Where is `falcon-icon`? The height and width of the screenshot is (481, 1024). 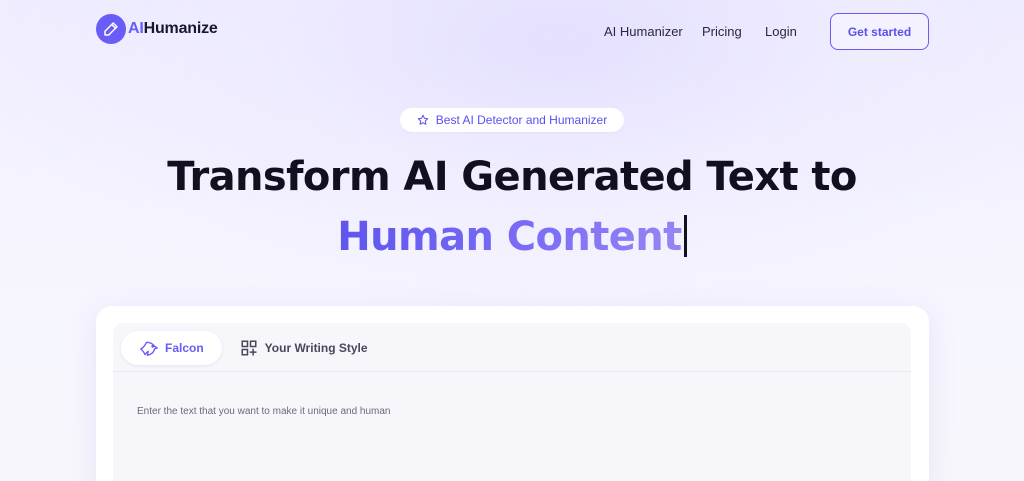 falcon-icon is located at coordinates (149, 349).